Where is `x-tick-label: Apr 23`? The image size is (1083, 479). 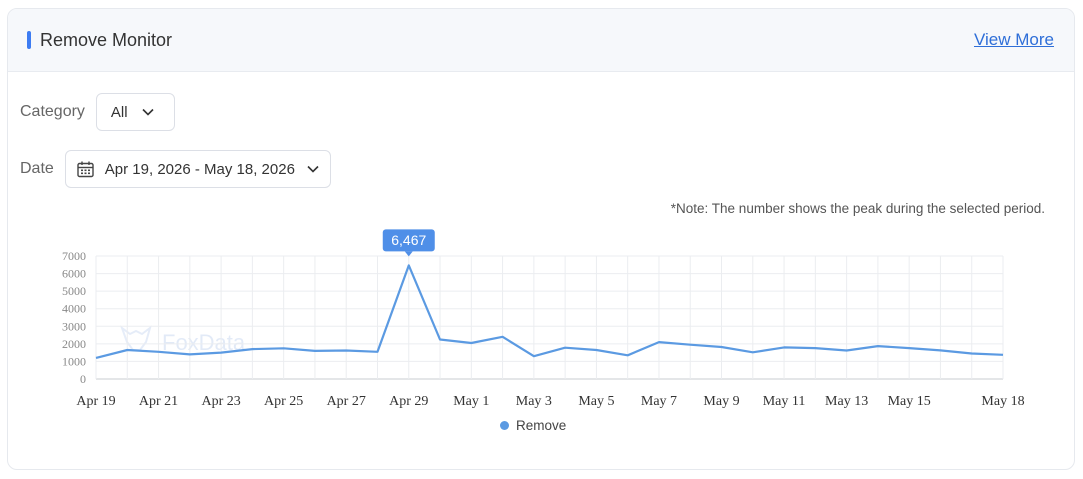 x-tick-label: Apr 23 is located at coordinates (220, 401).